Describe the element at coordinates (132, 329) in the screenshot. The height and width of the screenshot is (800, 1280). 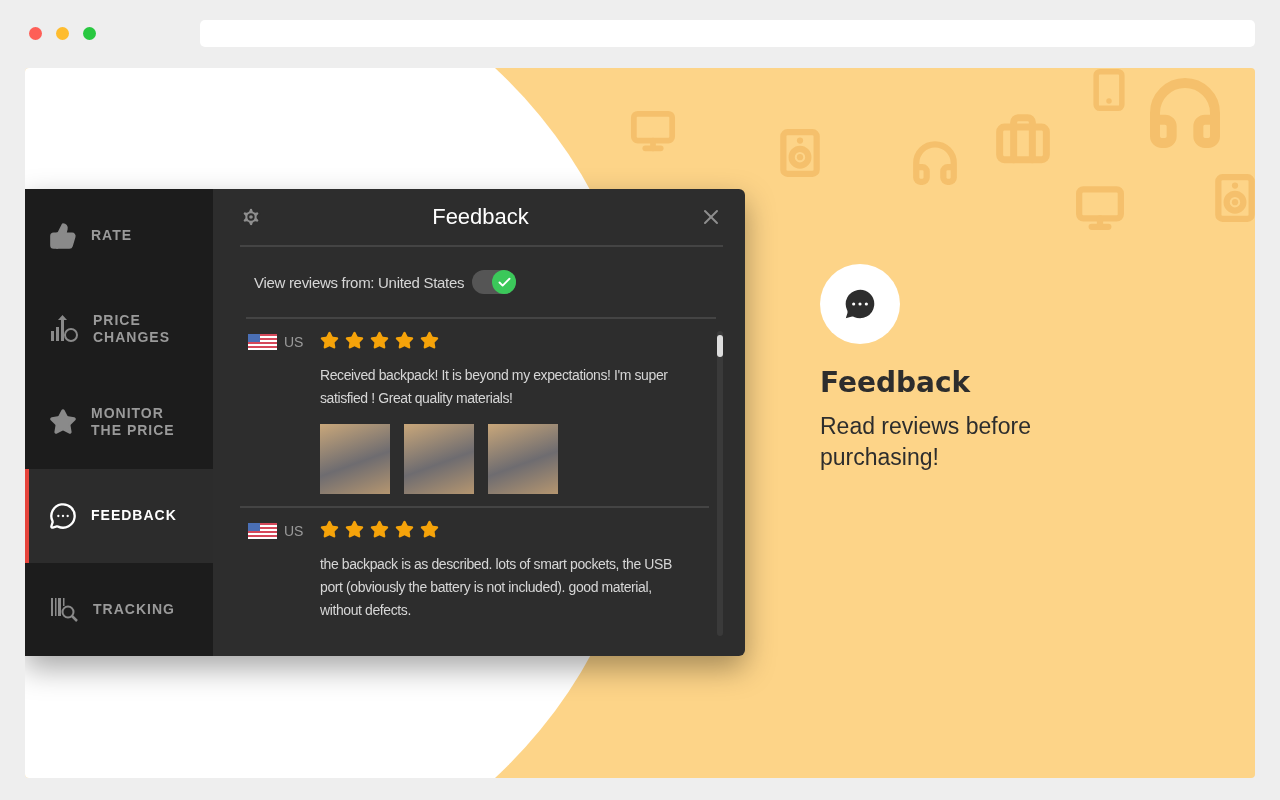
I see `sidebar-label: PRICE CHANGES` at that location.